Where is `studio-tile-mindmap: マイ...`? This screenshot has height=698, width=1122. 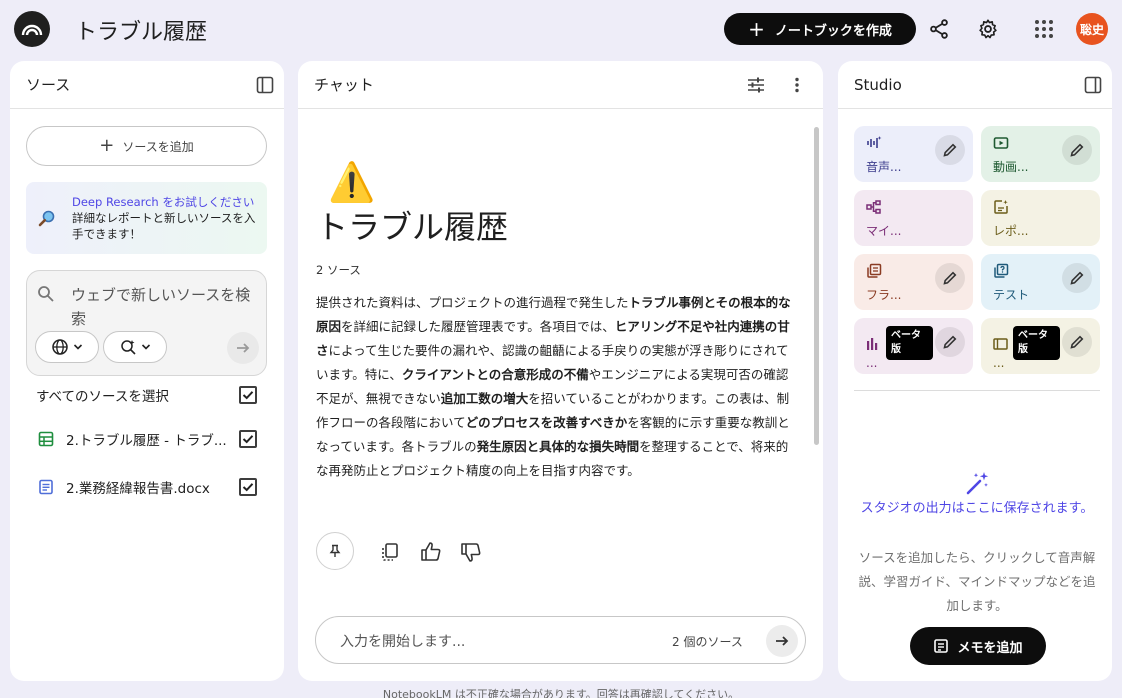
studio-tile-mindmap: マイ... is located at coordinates (913, 218).